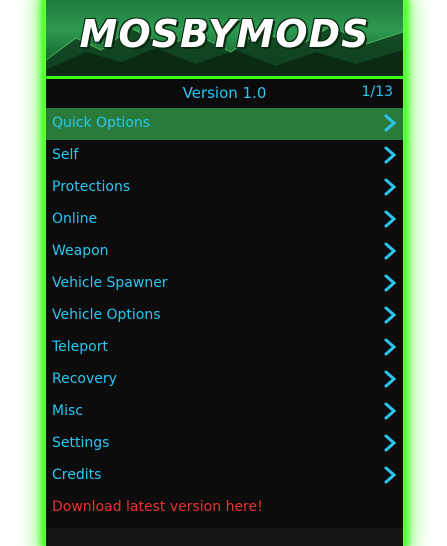 The image size is (447, 546). Describe the element at coordinates (91, 187) in the screenshot. I see `menu-item-label: Protections` at that location.